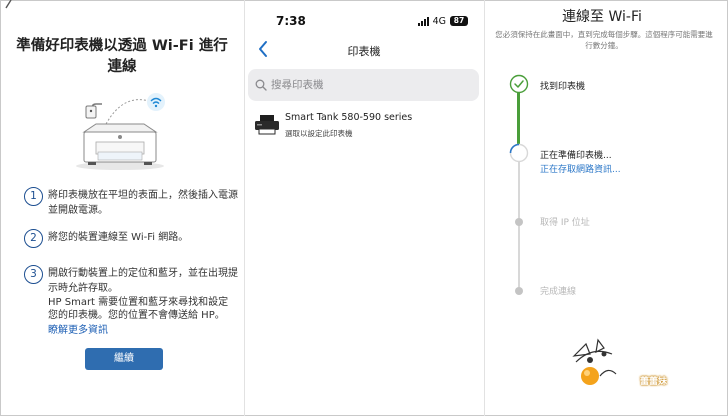 This screenshot has height=416, width=728. Describe the element at coordinates (459, 21) in the screenshot. I see `battery-icon: 87` at that location.